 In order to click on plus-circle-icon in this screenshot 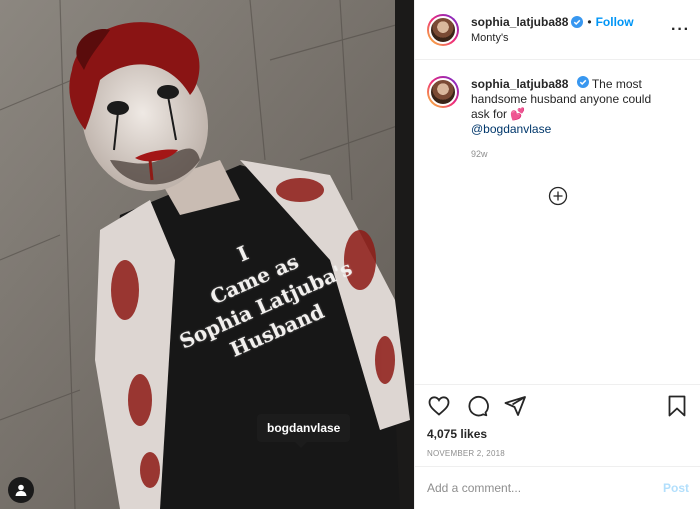, I will do `click(558, 196)`.